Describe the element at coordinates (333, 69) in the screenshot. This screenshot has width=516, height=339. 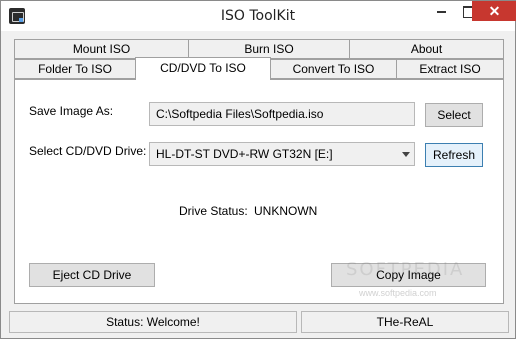
I see `tab-convert-to-iso: Convert To ISO` at that location.